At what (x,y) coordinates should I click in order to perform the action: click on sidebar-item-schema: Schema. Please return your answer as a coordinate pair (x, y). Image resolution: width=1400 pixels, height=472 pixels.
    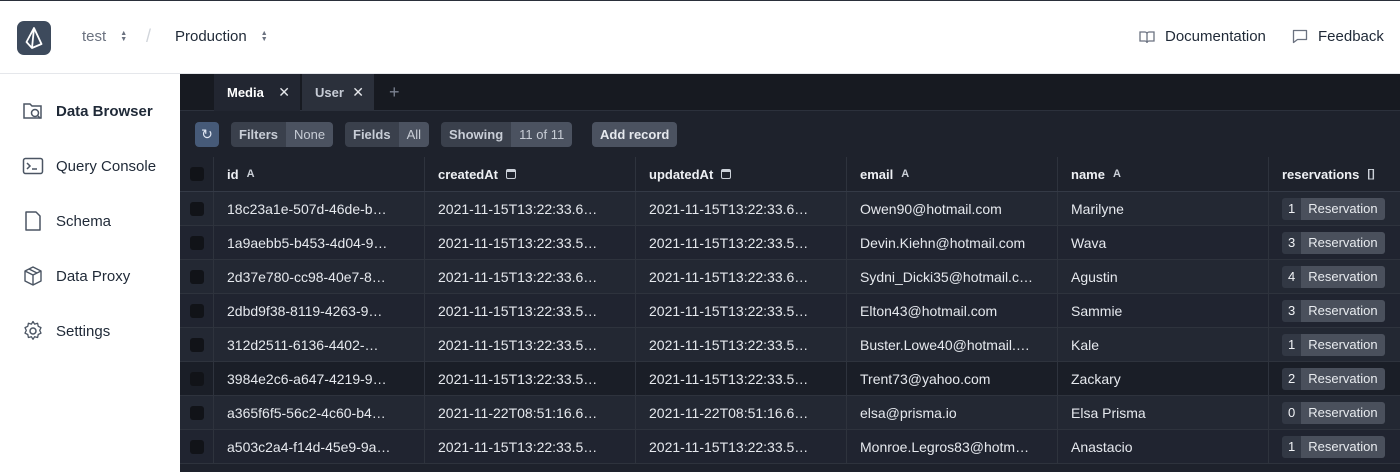
    Looking at the image, I should click on (66, 221).